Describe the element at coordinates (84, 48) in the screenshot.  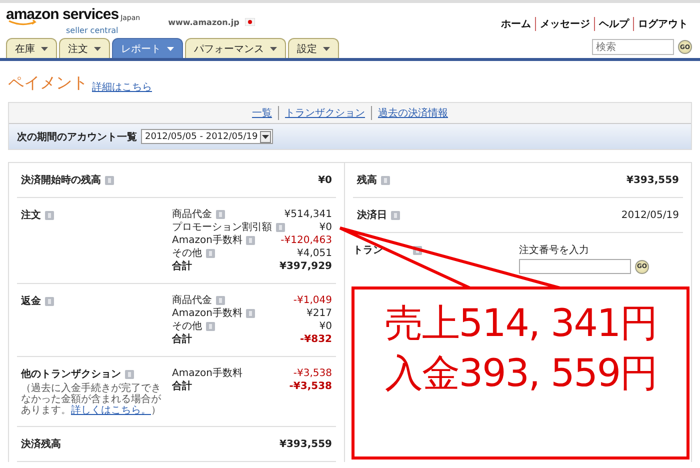
I see `nav-tab: 注文` at that location.